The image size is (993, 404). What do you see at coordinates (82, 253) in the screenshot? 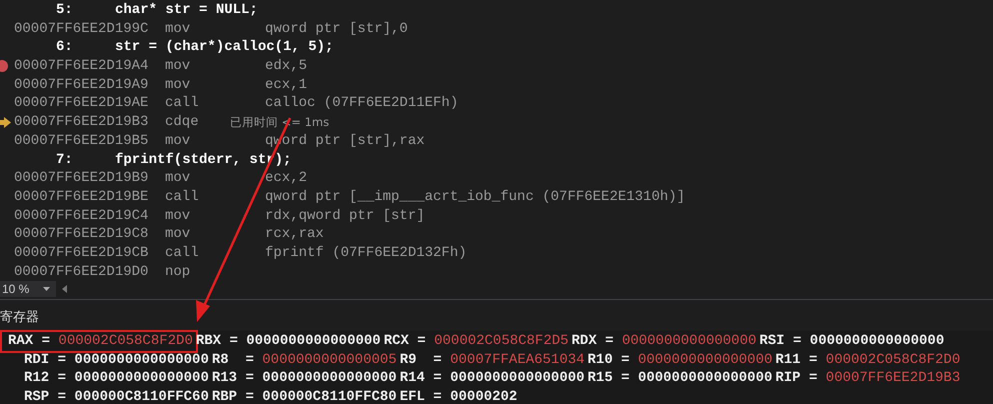
I see `instruction-address: 00007FF6EE2D19CB` at bounding box center [82, 253].